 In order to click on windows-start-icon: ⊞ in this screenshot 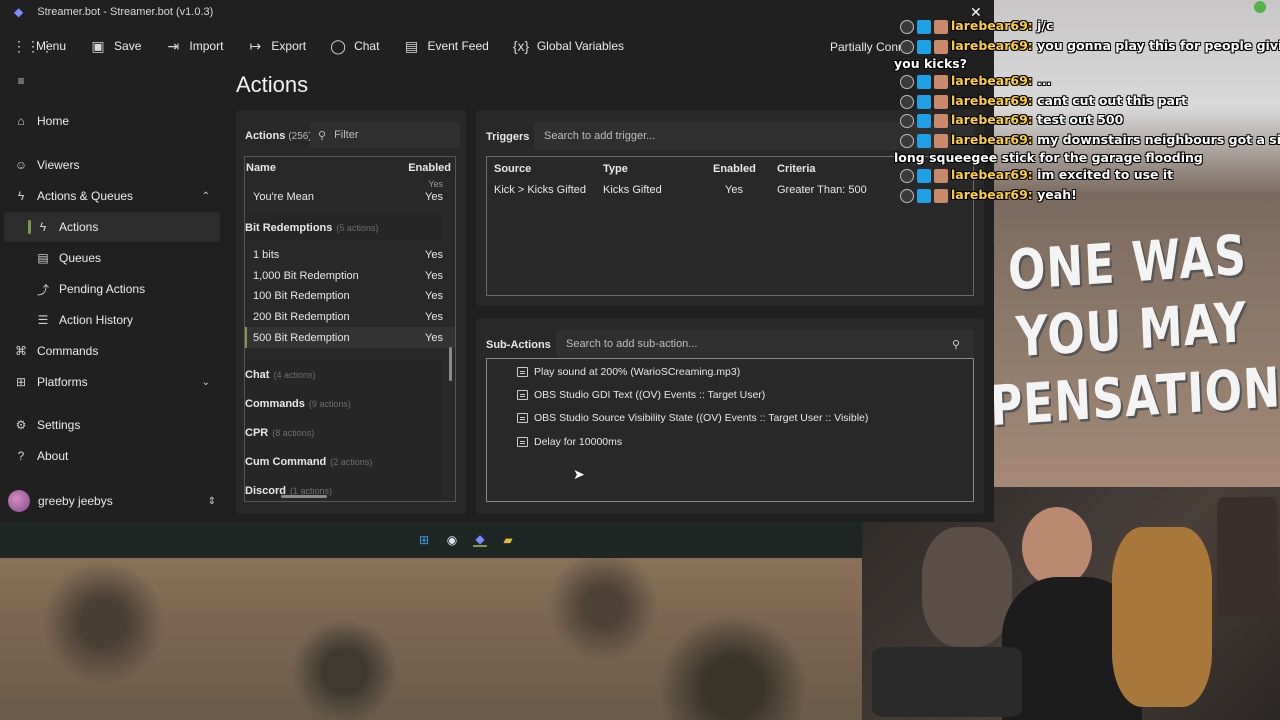, I will do `click(424, 540)`.